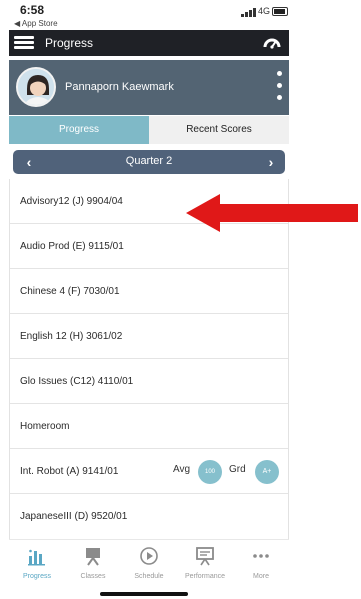  Describe the element at coordinates (205, 556) in the screenshot. I see `presentation-icon` at that location.